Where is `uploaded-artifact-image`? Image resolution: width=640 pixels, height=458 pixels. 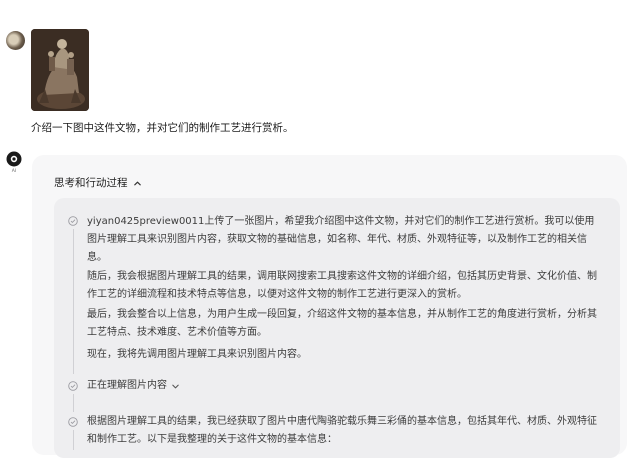
uploaded-artifact-image is located at coordinates (60, 70).